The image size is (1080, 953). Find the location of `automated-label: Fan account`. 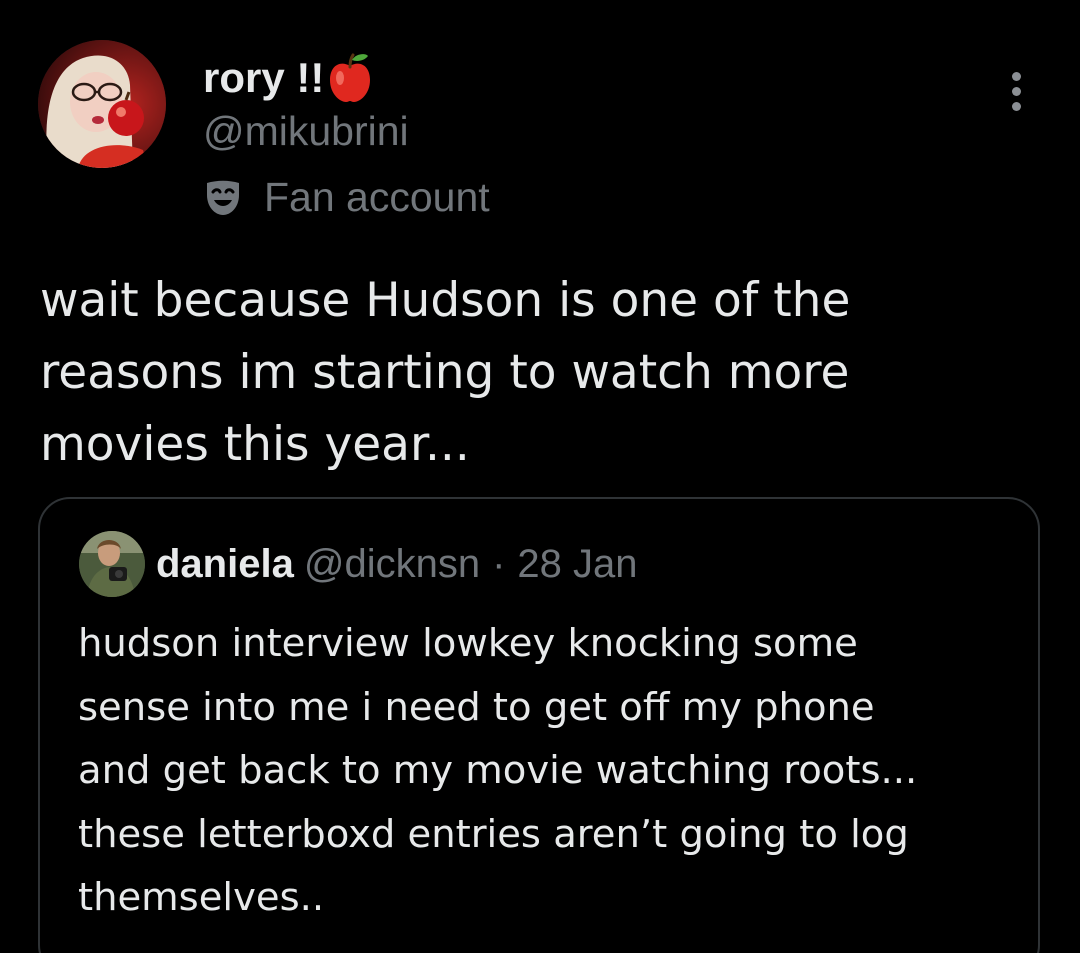

automated-label: Fan account is located at coordinates (346, 197).